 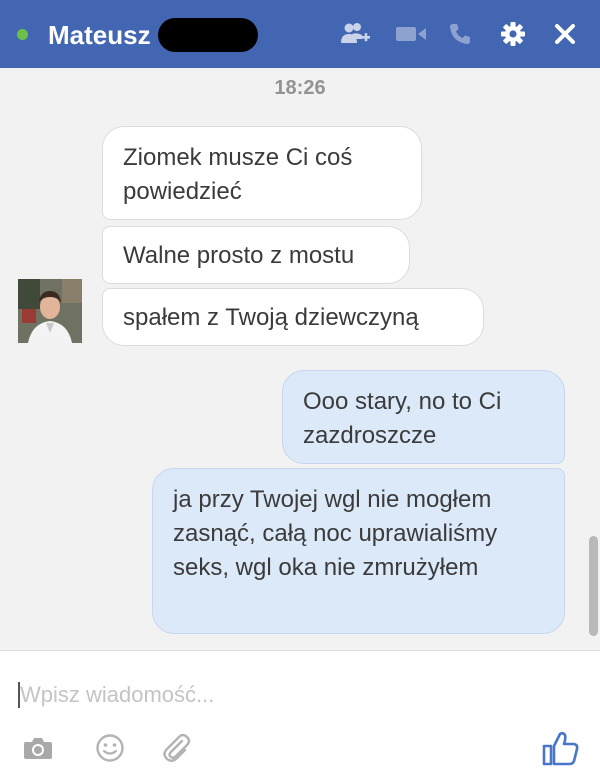 I want to click on outgoing-message: Ooo stary, no to Ci zazdroszcze, so click(x=423, y=417).